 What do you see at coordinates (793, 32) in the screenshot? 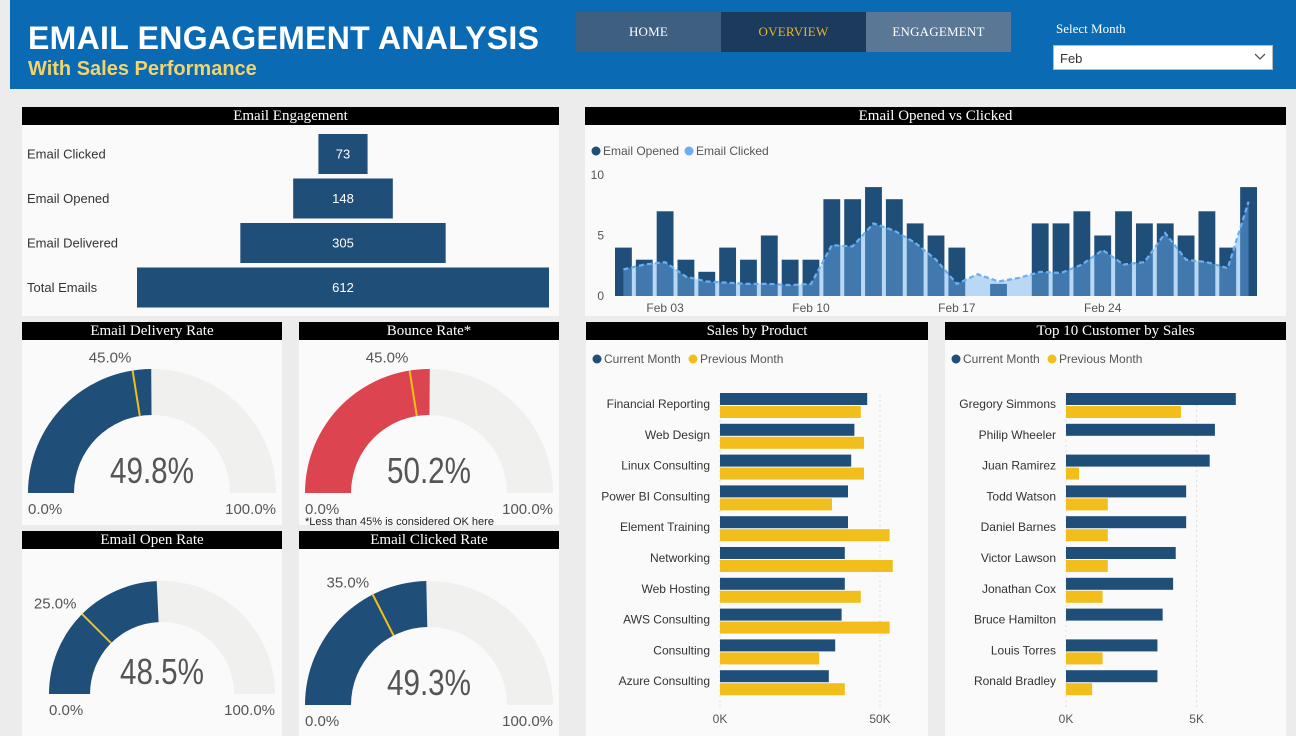
I see `nav-overview-button: OVERVIEW` at bounding box center [793, 32].